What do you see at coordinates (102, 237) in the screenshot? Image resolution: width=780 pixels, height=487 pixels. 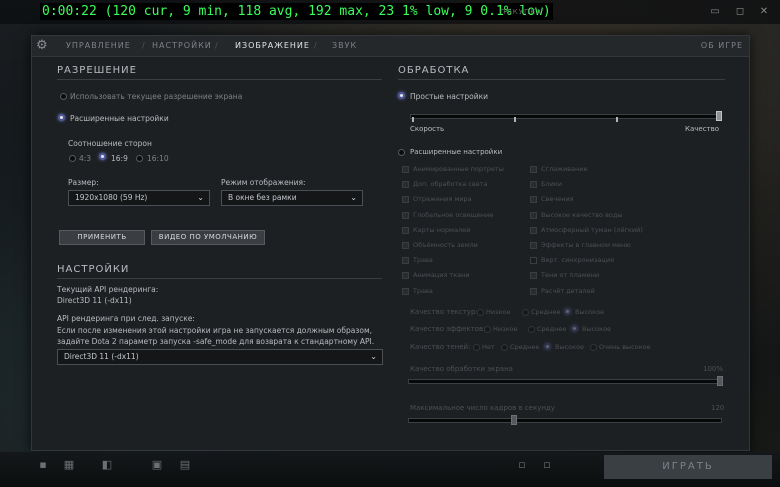 I see `apply-button: ПРИМЕНИТЬ` at bounding box center [102, 237].